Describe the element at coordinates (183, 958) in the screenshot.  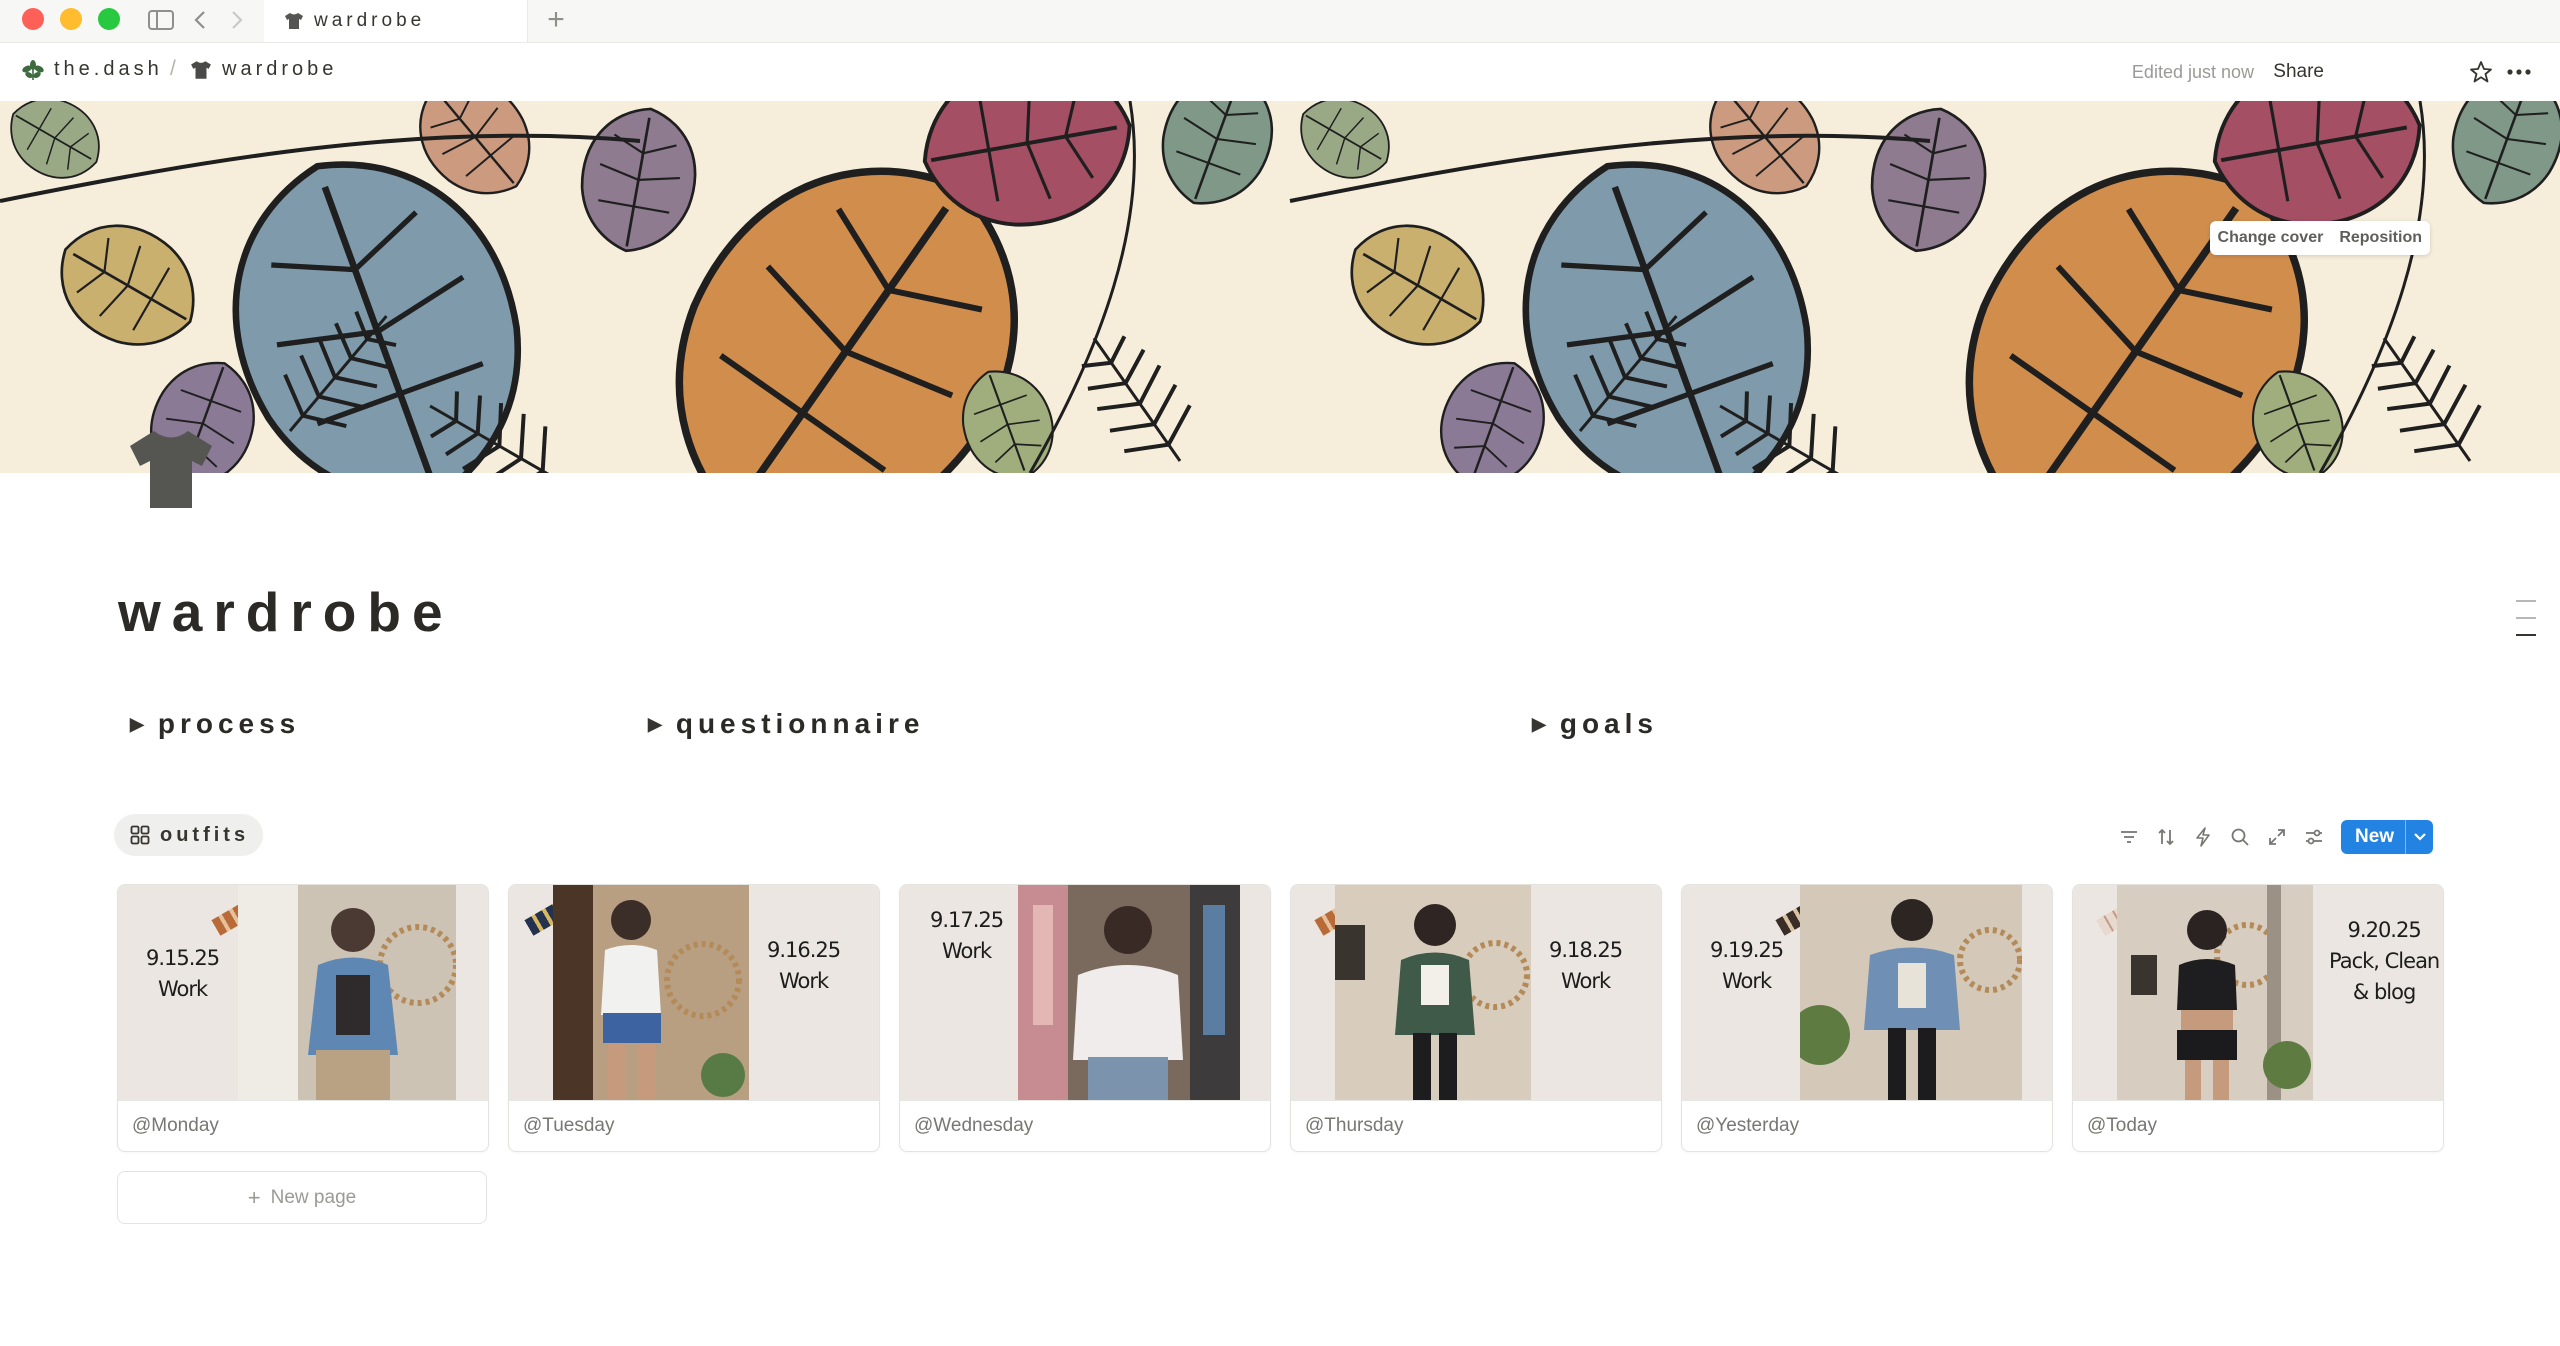
I see `card-date: 9.15.25` at that location.